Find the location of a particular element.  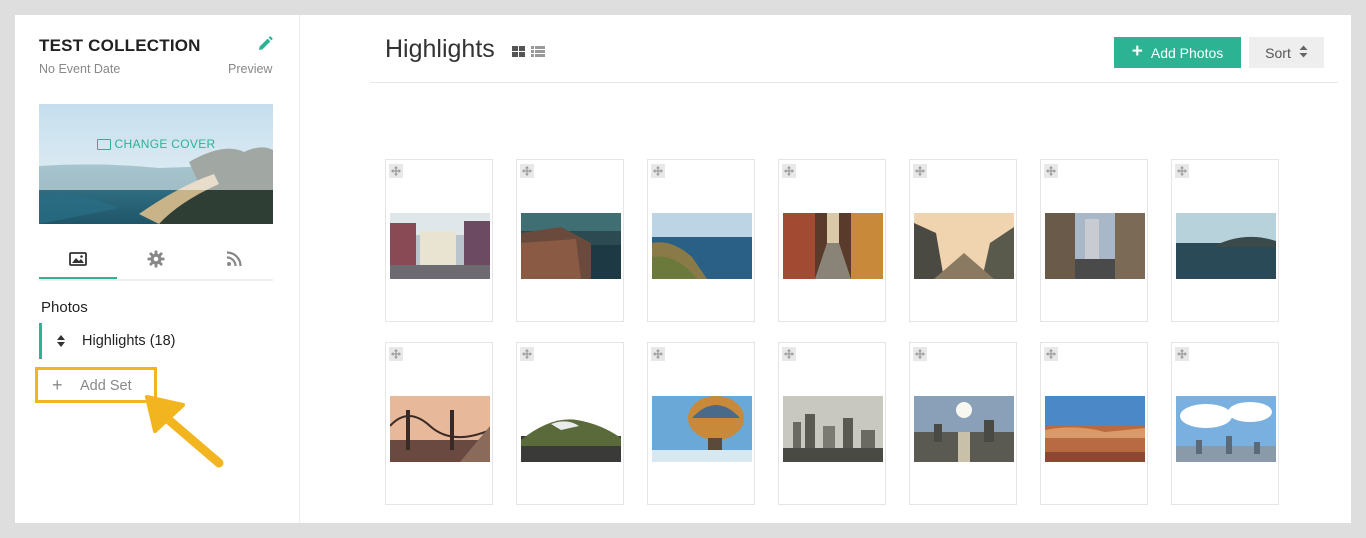

tab-settings is located at coordinates (156, 259).